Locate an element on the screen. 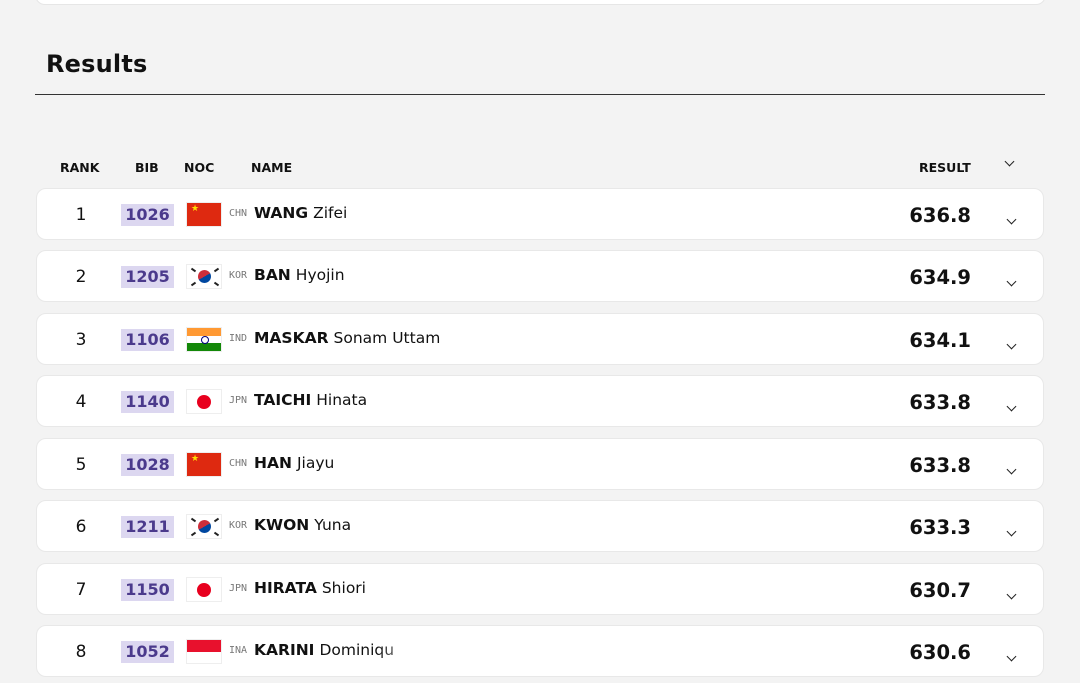 The image size is (1080, 683). athlete-given-name: Sonam Uttam is located at coordinates (387, 338).